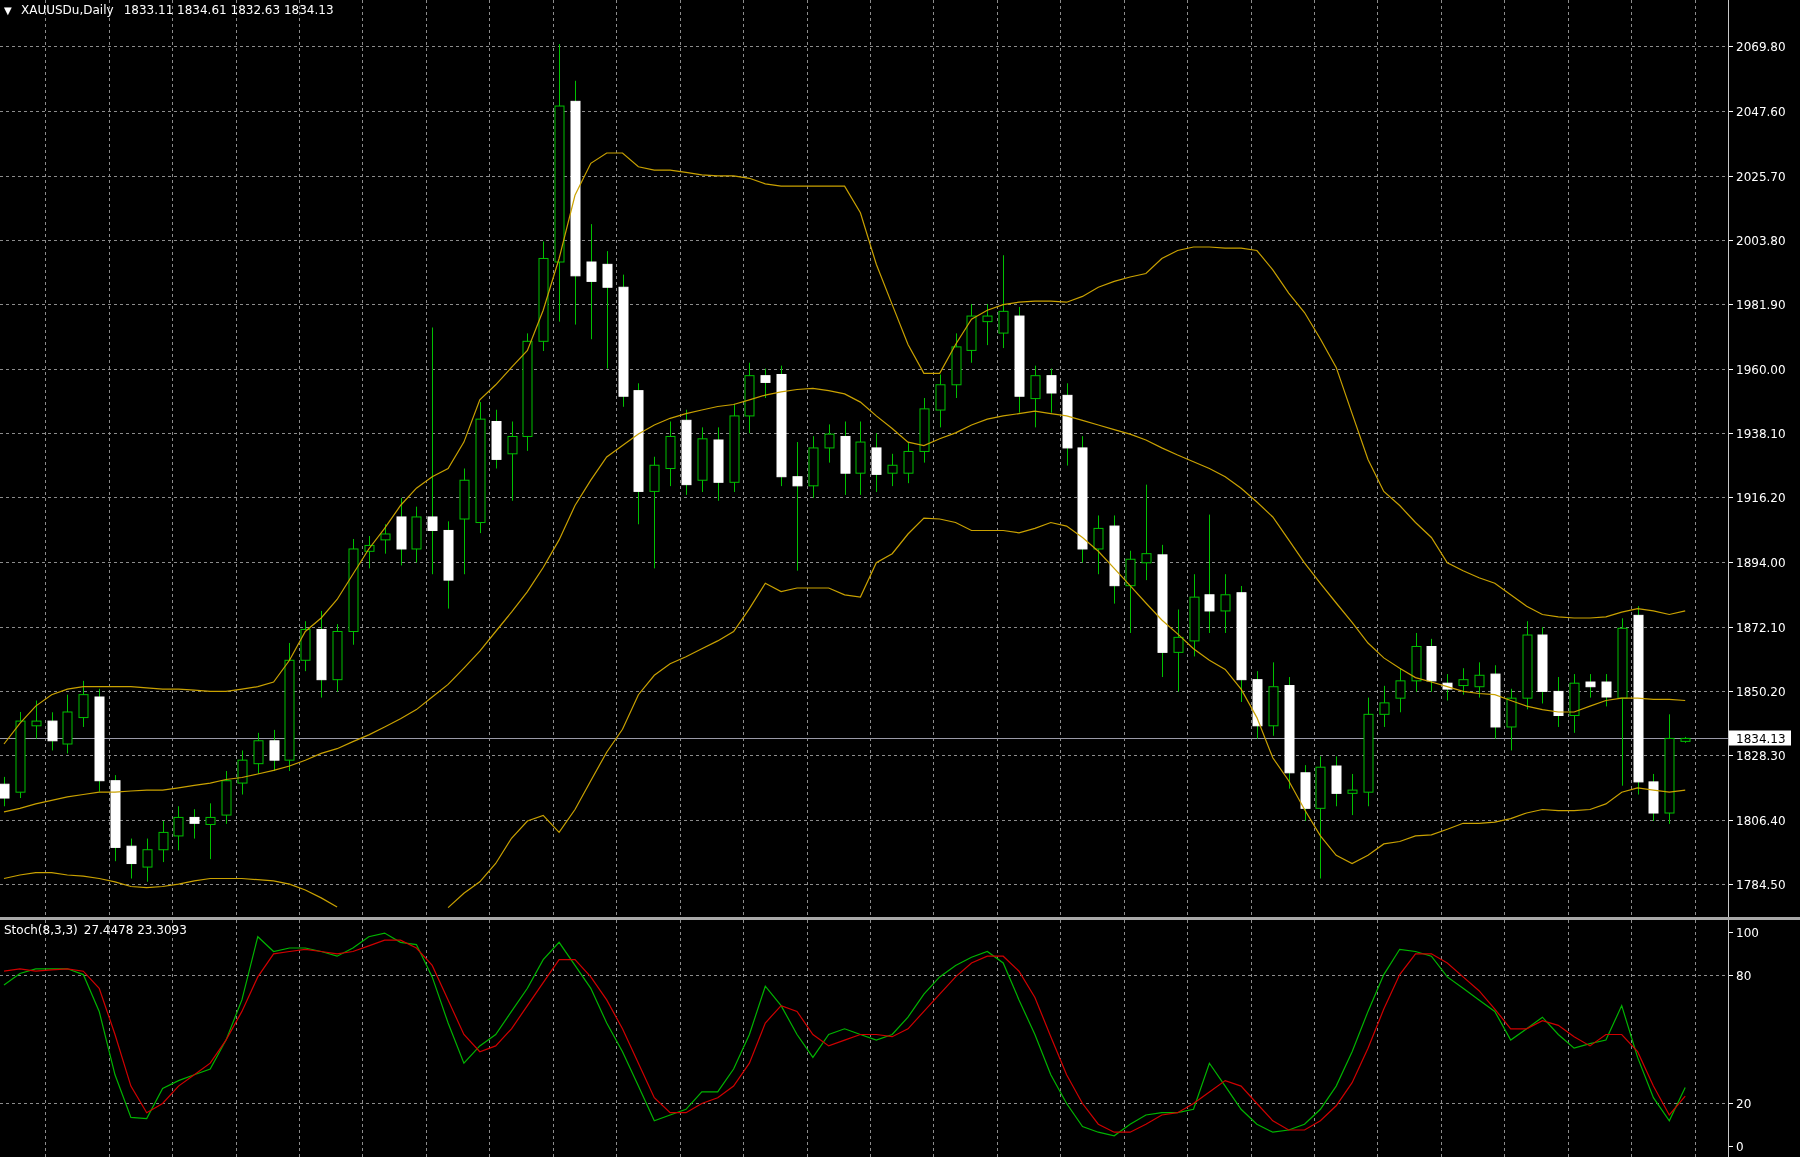  I want to click on price-axis-label: 1894.00, so click(1761, 562).